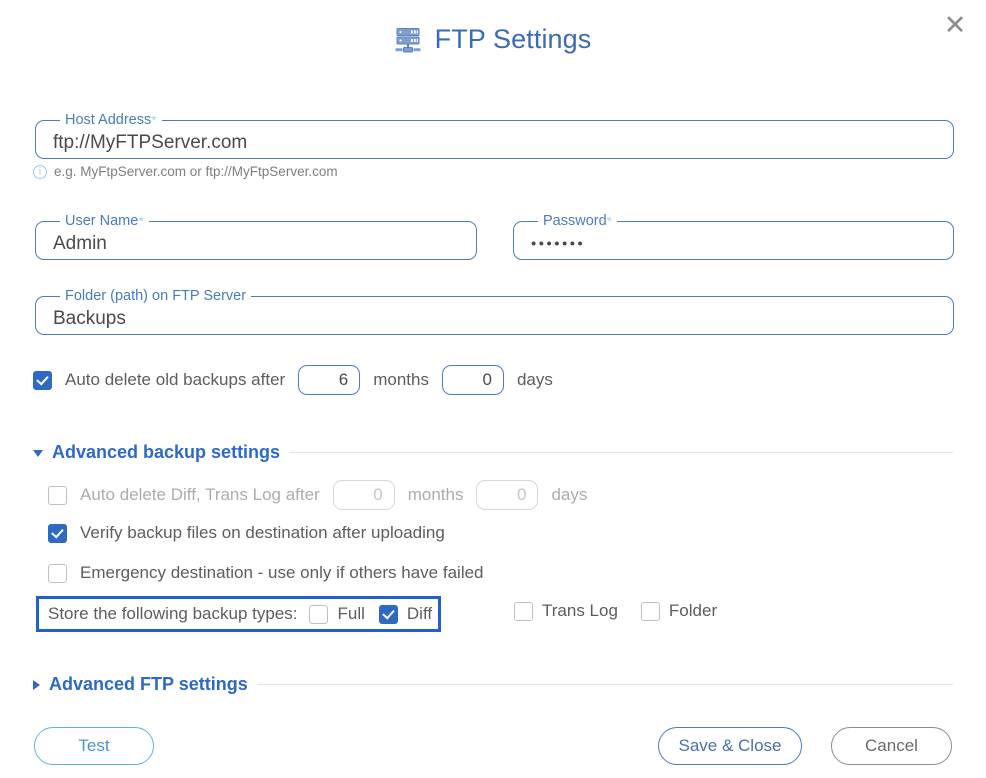  What do you see at coordinates (57, 495) in the screenshot?
I see `auto-delete-diff-checkbox` at bounding box center [57, 495].